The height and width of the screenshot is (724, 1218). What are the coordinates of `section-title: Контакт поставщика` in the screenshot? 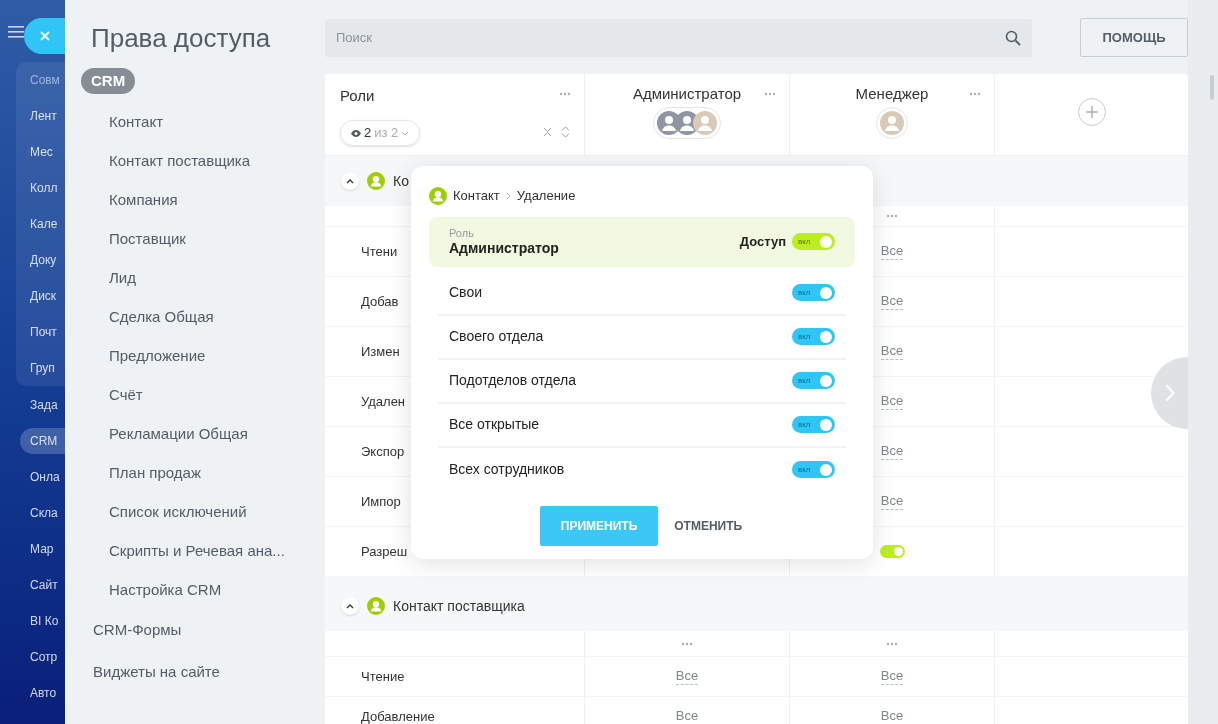 It's located at (459, 606).